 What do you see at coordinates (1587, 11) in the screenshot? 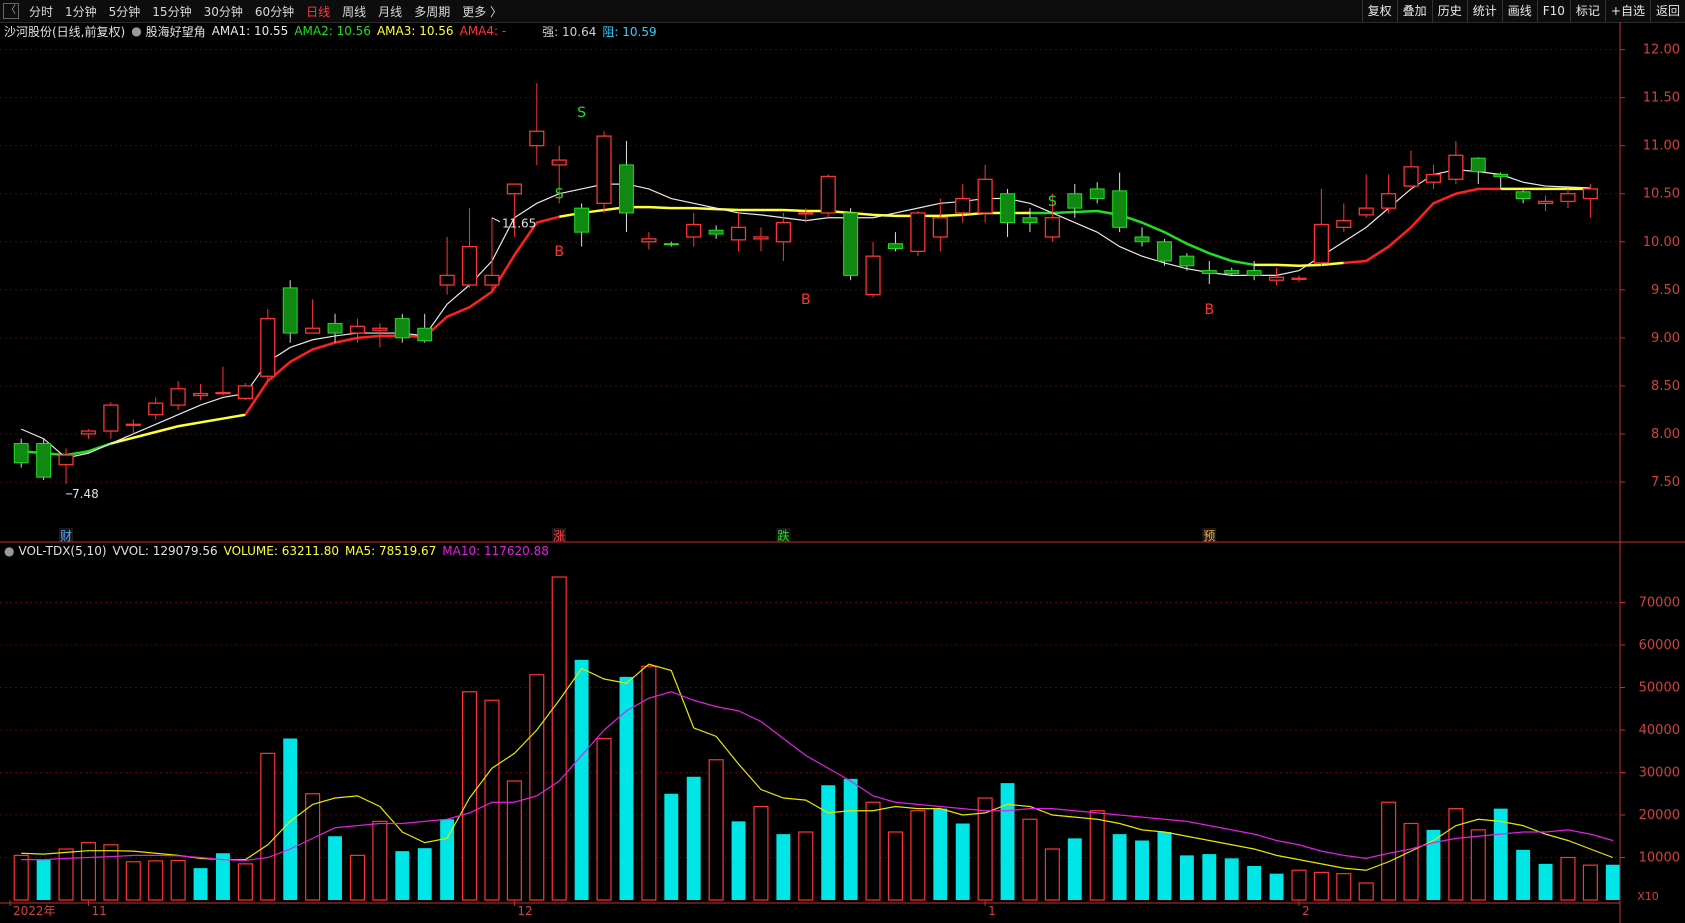
I see `tool-button-6: 标记` at bounding box center [1587, 11].